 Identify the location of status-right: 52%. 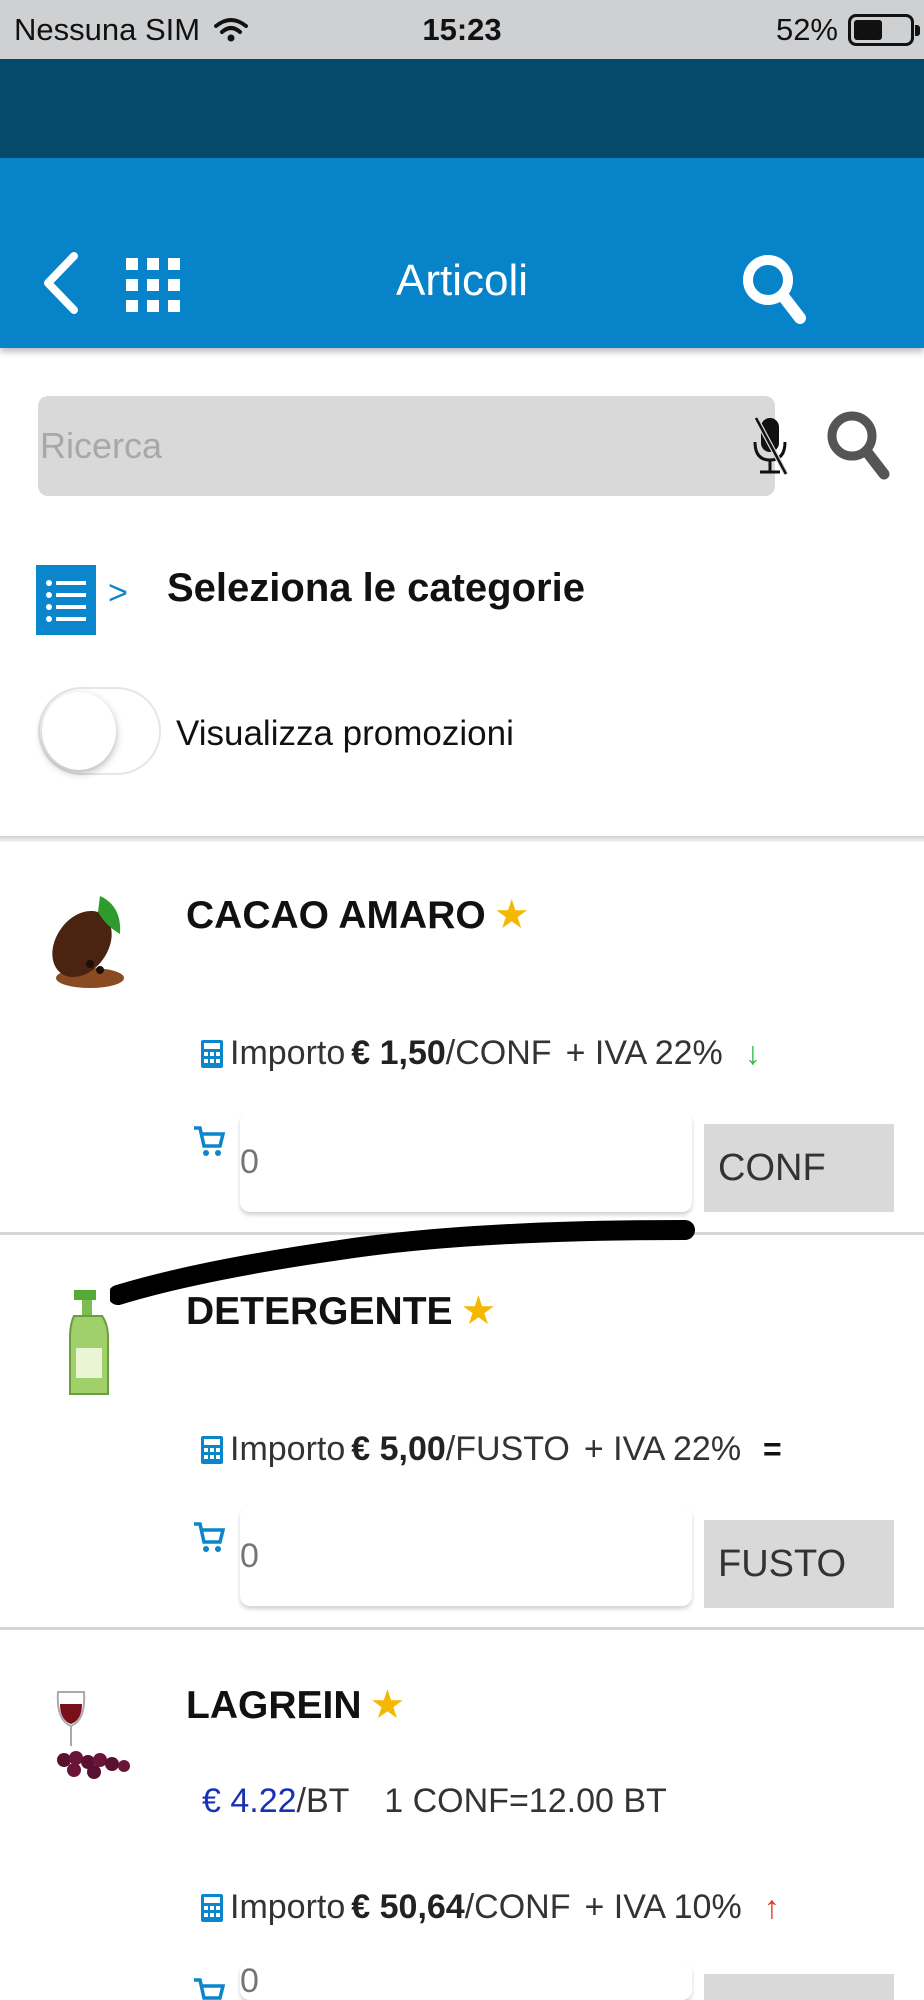
(847, 30).